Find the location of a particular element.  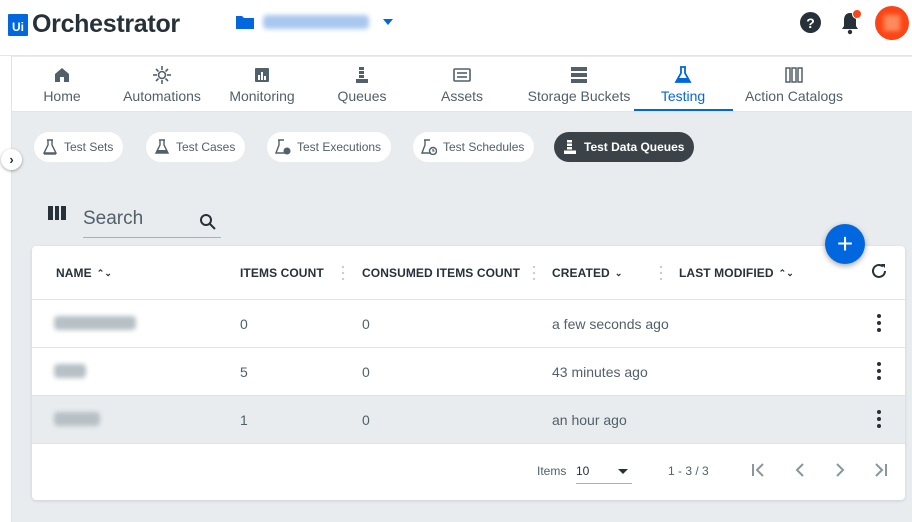

sort-desc-icon: ⌄ is located at coordinates (618, 272).